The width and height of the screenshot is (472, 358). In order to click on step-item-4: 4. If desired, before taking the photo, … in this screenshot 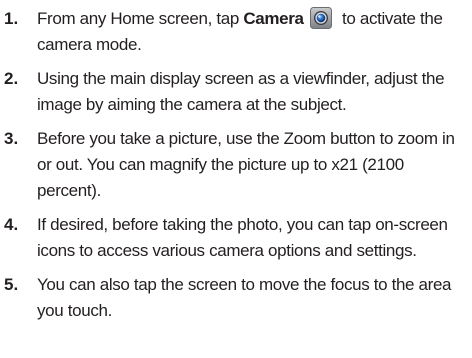, I will do `click(236, 238)`.